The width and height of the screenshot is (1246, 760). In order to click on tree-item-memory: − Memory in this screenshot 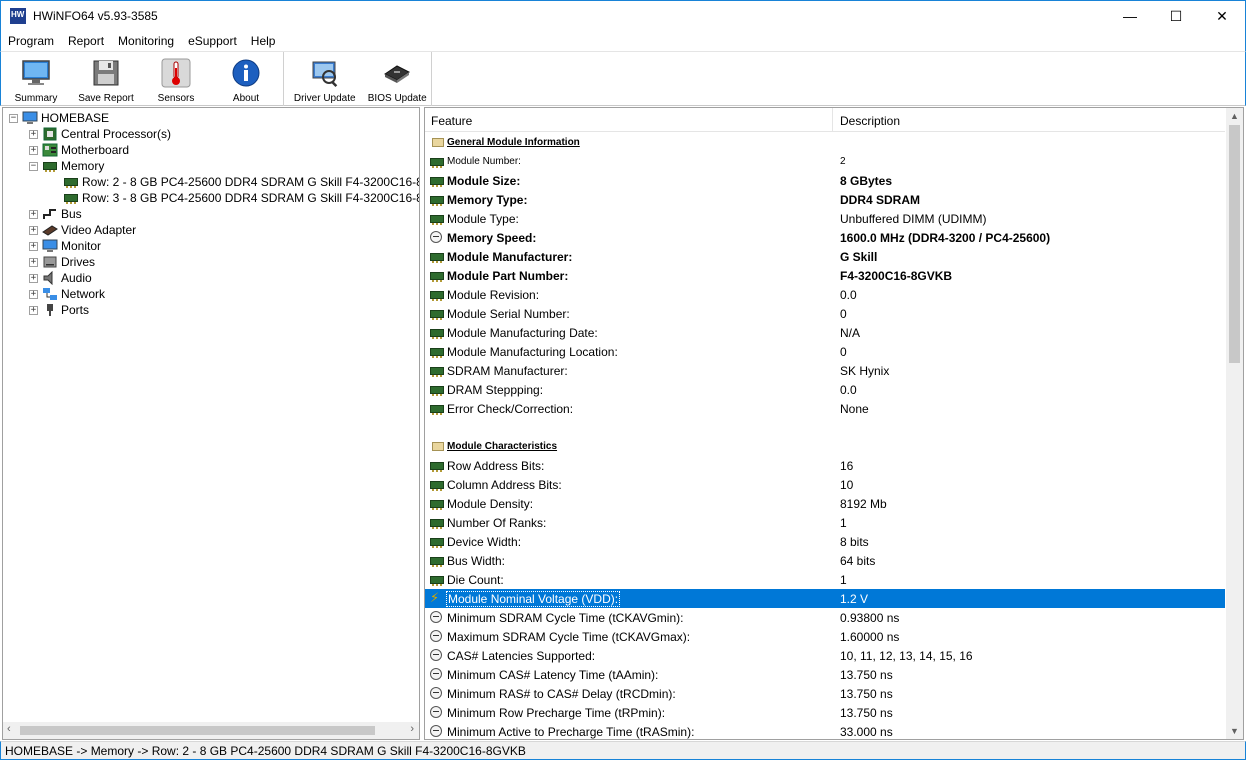, I will do `click(66, 166)`.